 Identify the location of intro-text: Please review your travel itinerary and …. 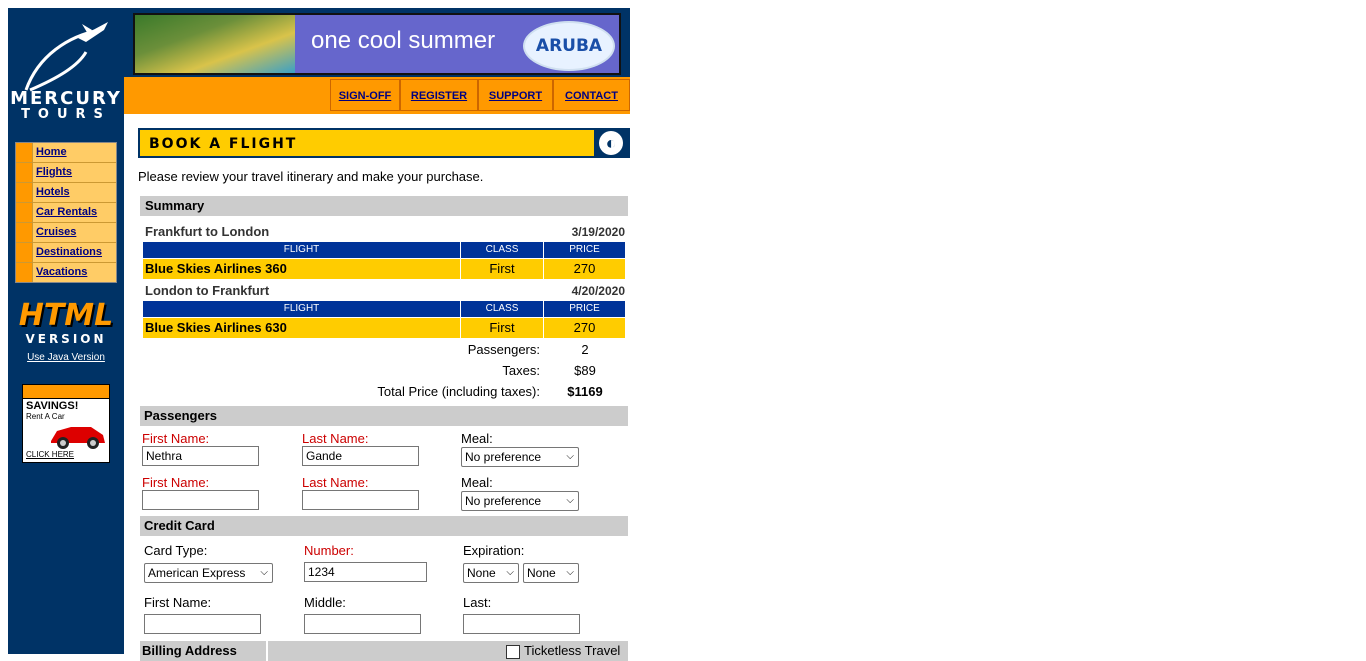
(311, 176).